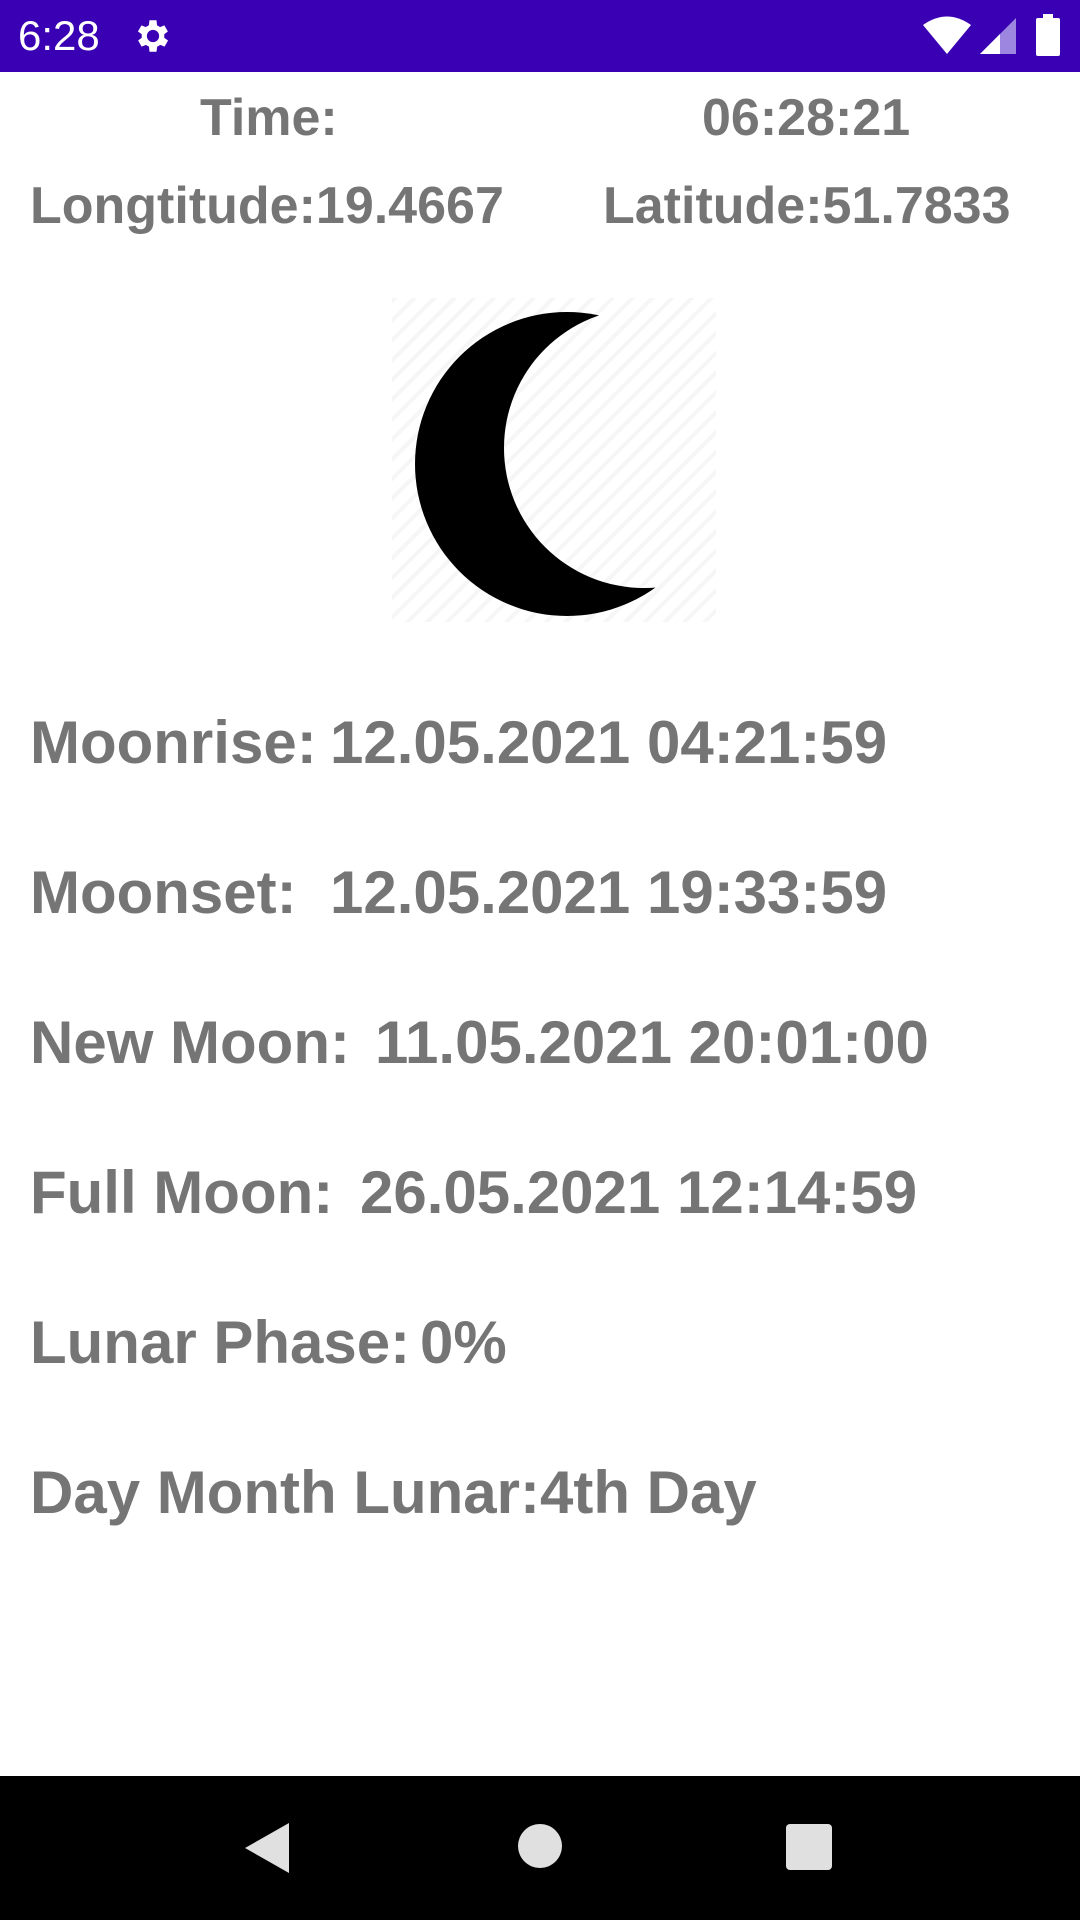 The height and width of the screenshot is (1920, 1080). What do you see at coordinates (269, 118) in the screenshot?
I see `time-label: Time:` at bounding box center [269, 118].